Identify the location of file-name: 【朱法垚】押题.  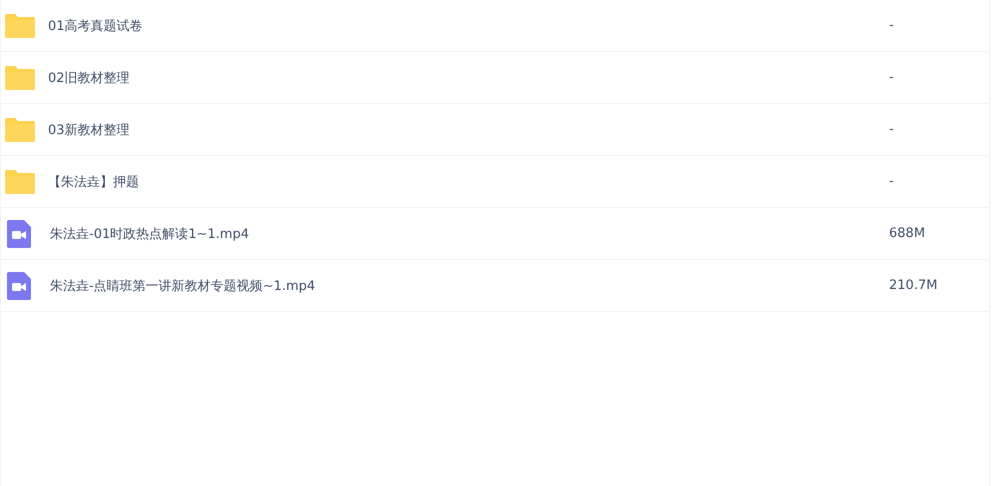
(468, 181).